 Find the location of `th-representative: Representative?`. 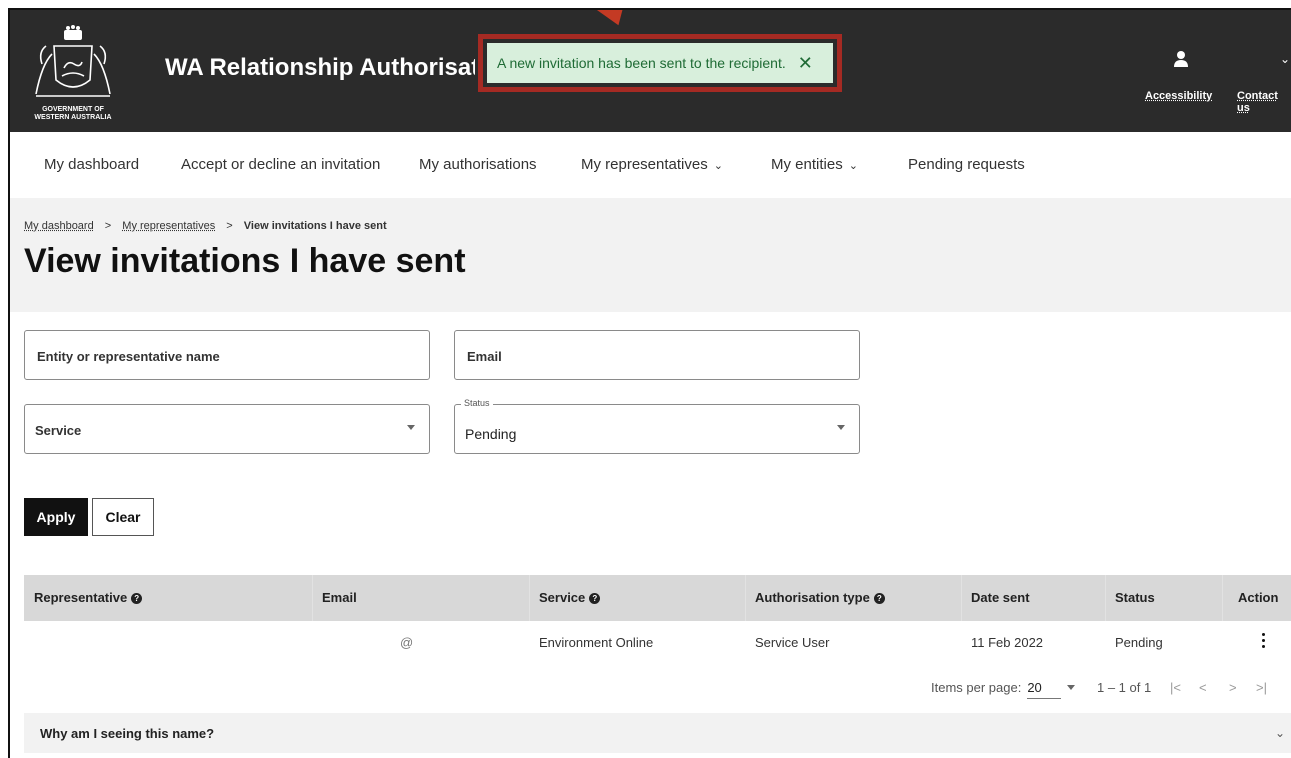

th-representative: Representative? is located at coordinates (88, 597).